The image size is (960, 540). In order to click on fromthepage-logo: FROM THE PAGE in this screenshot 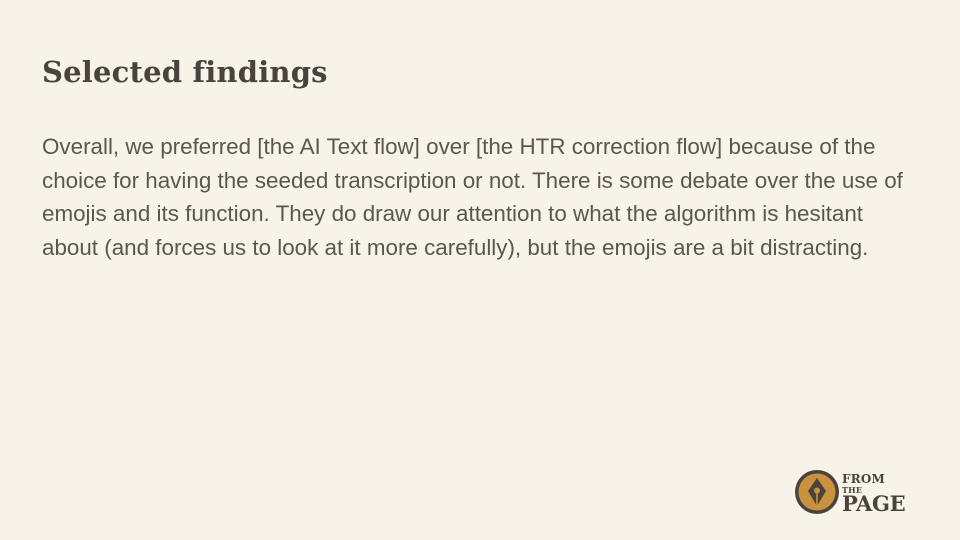, I will do `click(859, 495)`.